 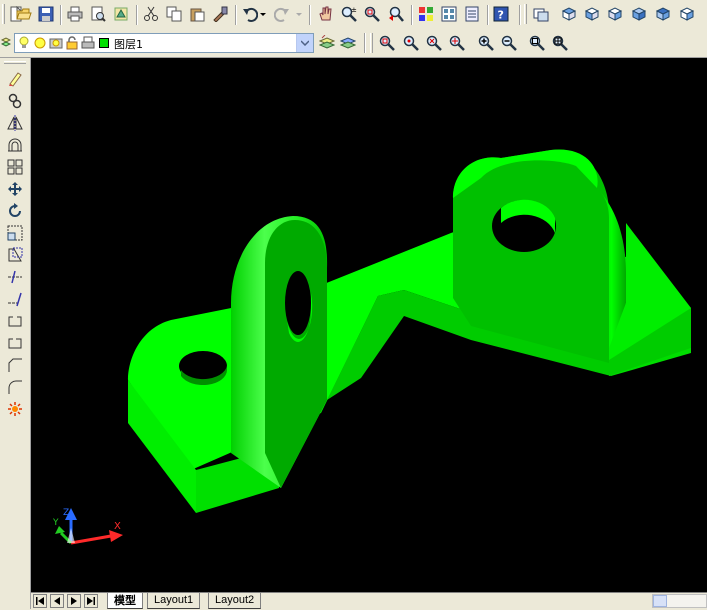 I want to click on tab-layout2: Layout2, so click(x=235, y=601).